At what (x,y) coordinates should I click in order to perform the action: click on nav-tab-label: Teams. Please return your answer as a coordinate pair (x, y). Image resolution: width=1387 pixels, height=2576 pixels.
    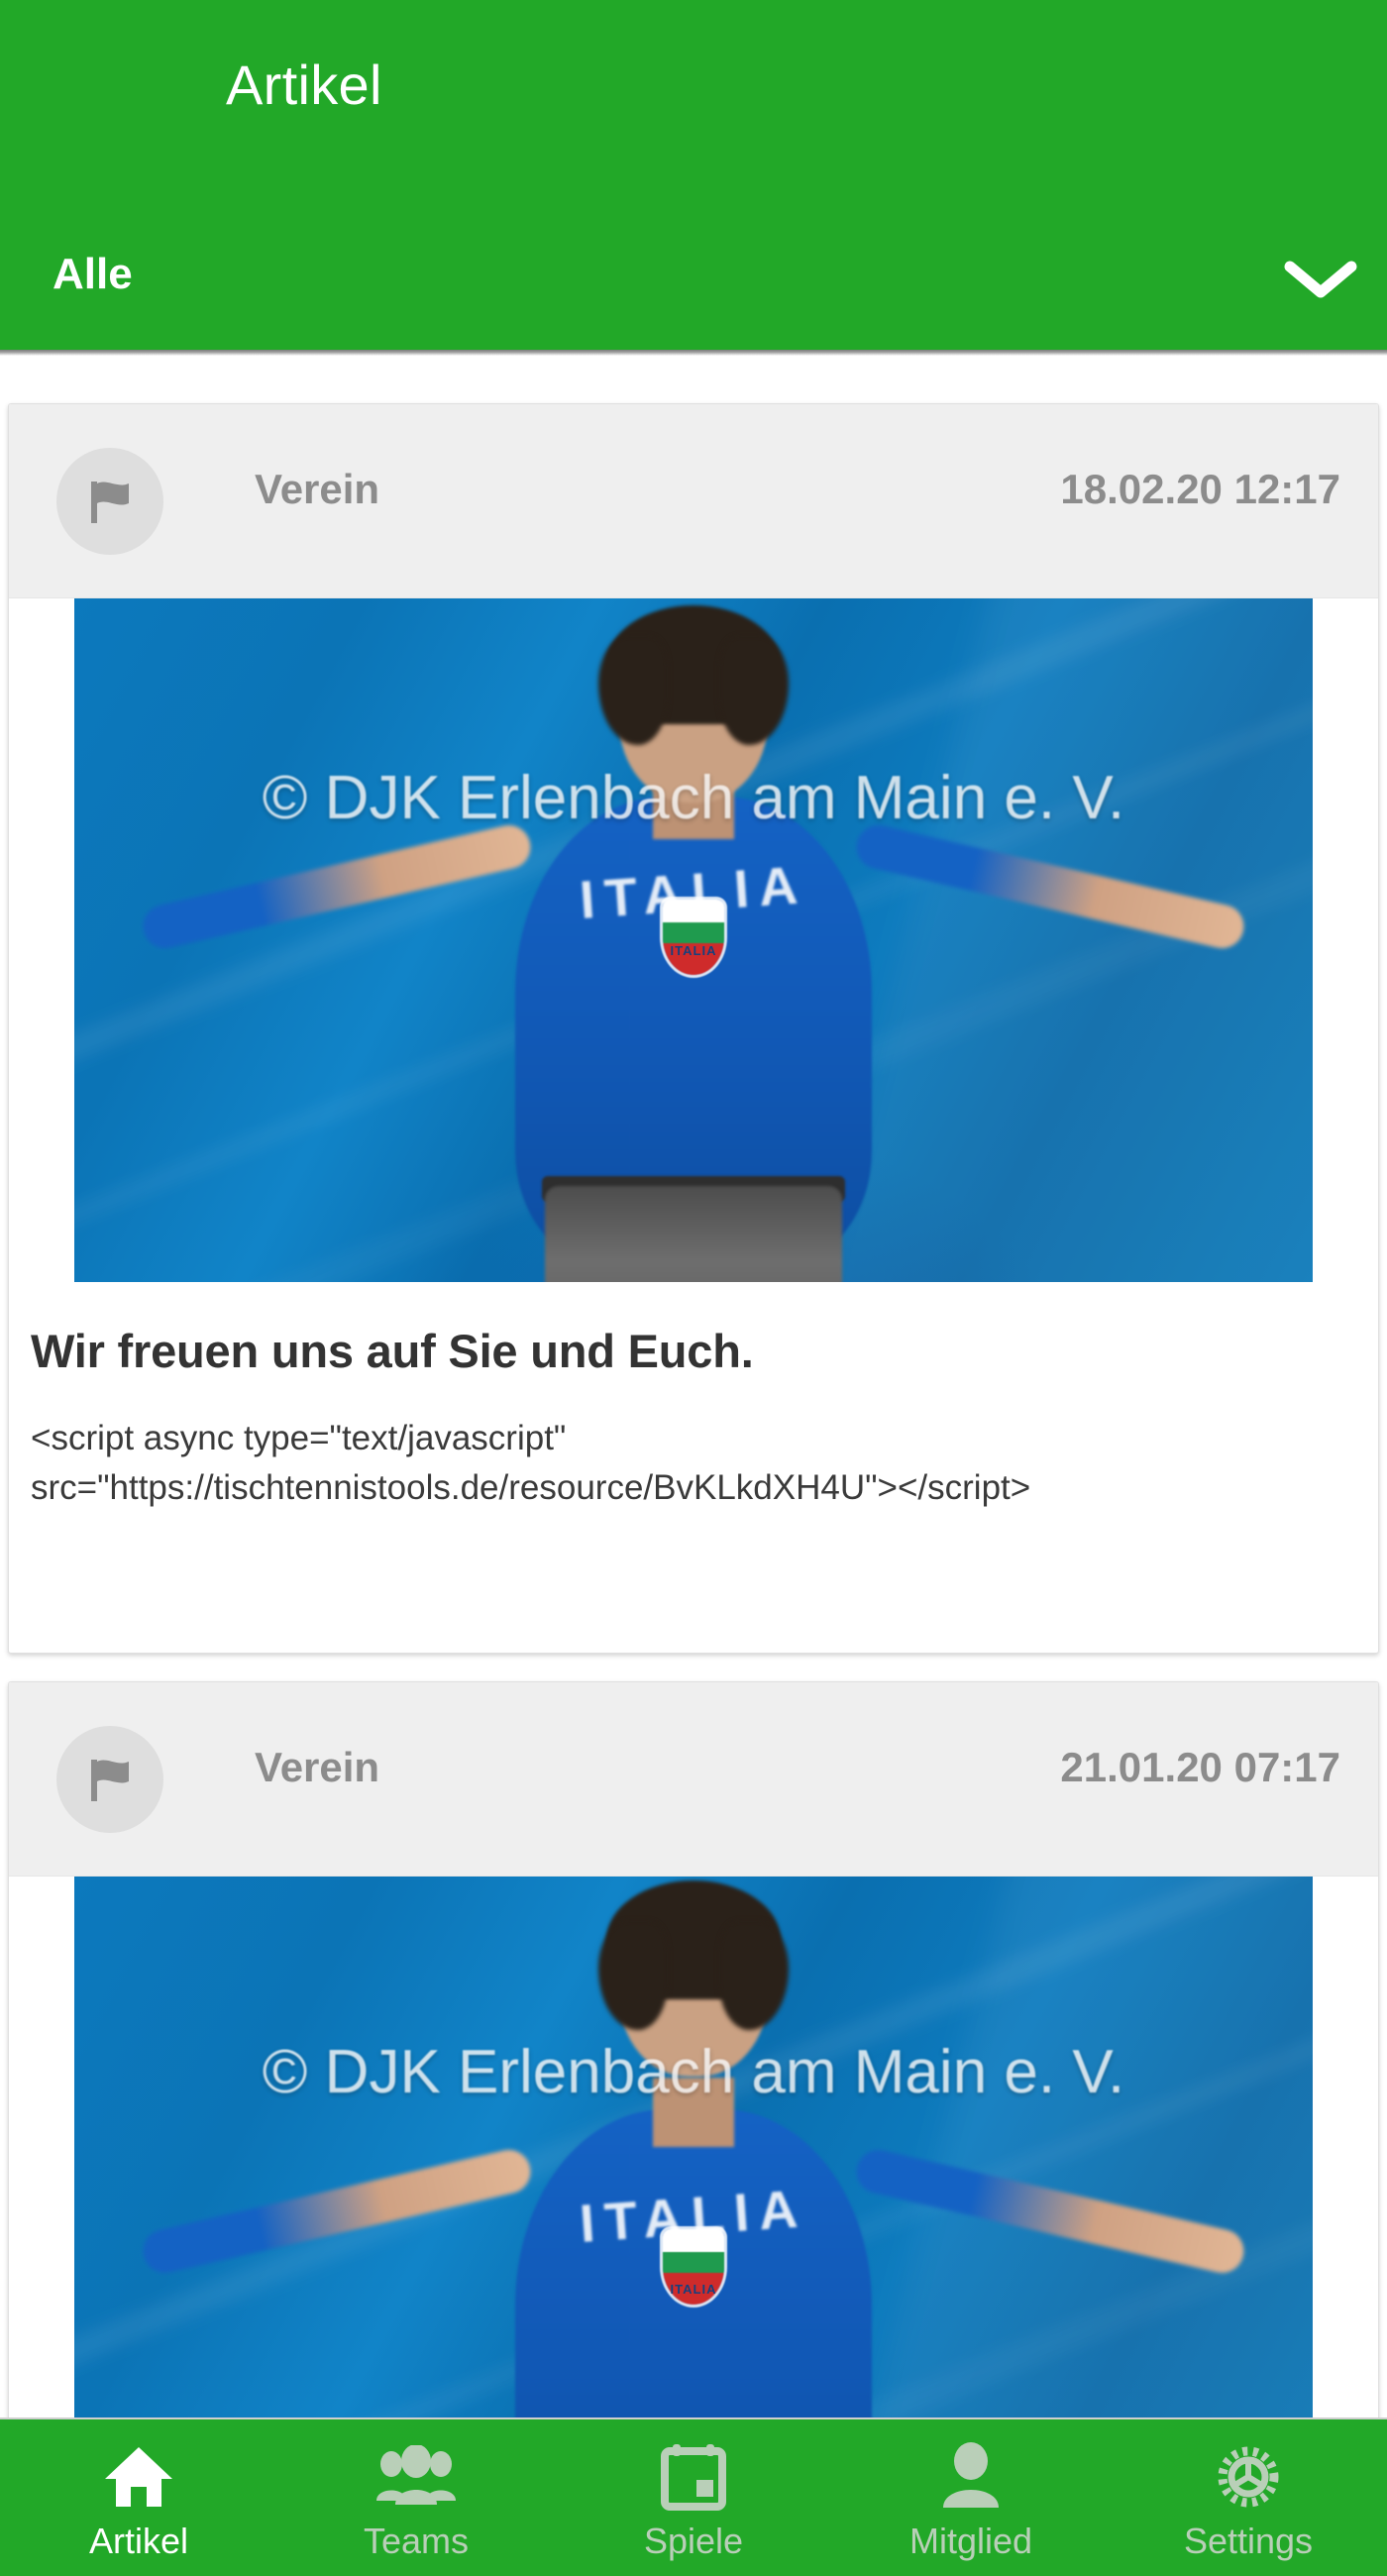
    Looking at the image, I should click on (416, 2541).